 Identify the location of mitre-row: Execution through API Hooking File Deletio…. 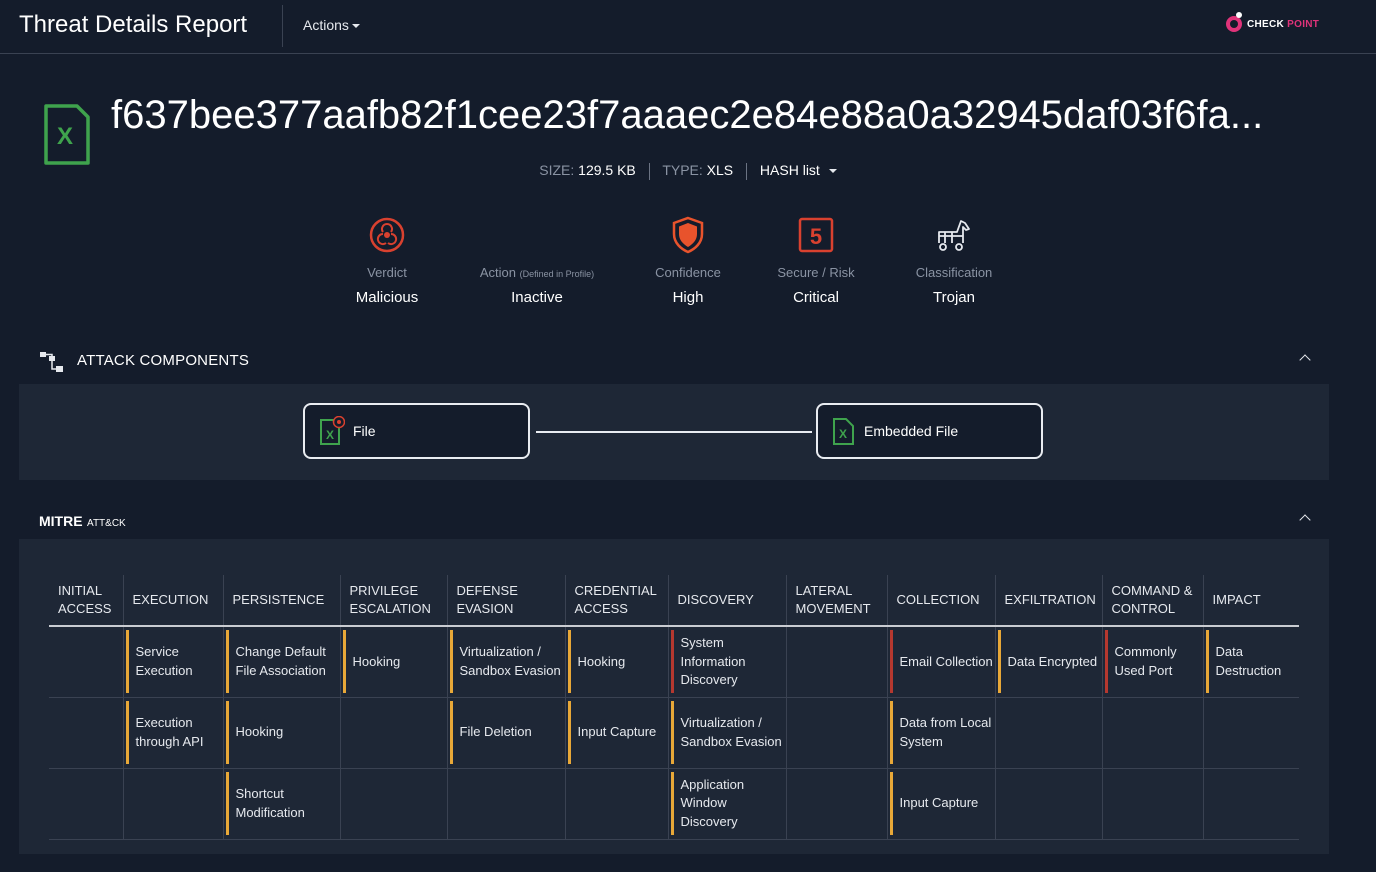
(674, 733).